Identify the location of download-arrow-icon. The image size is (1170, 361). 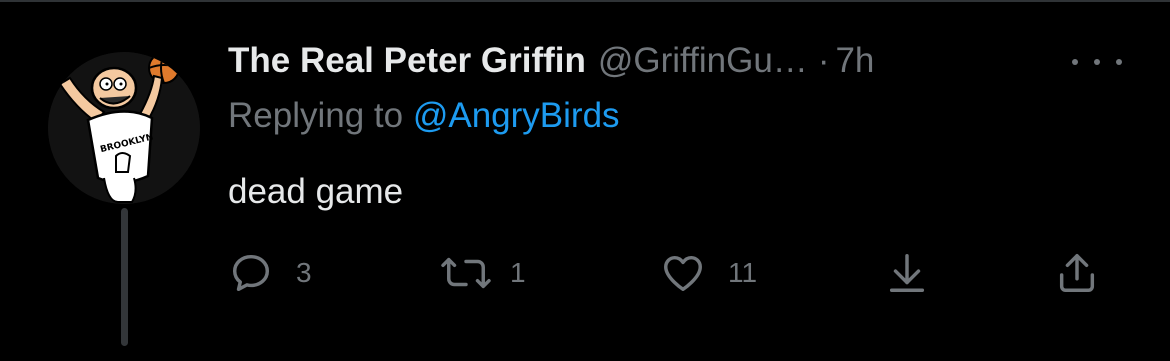
(907, 273).